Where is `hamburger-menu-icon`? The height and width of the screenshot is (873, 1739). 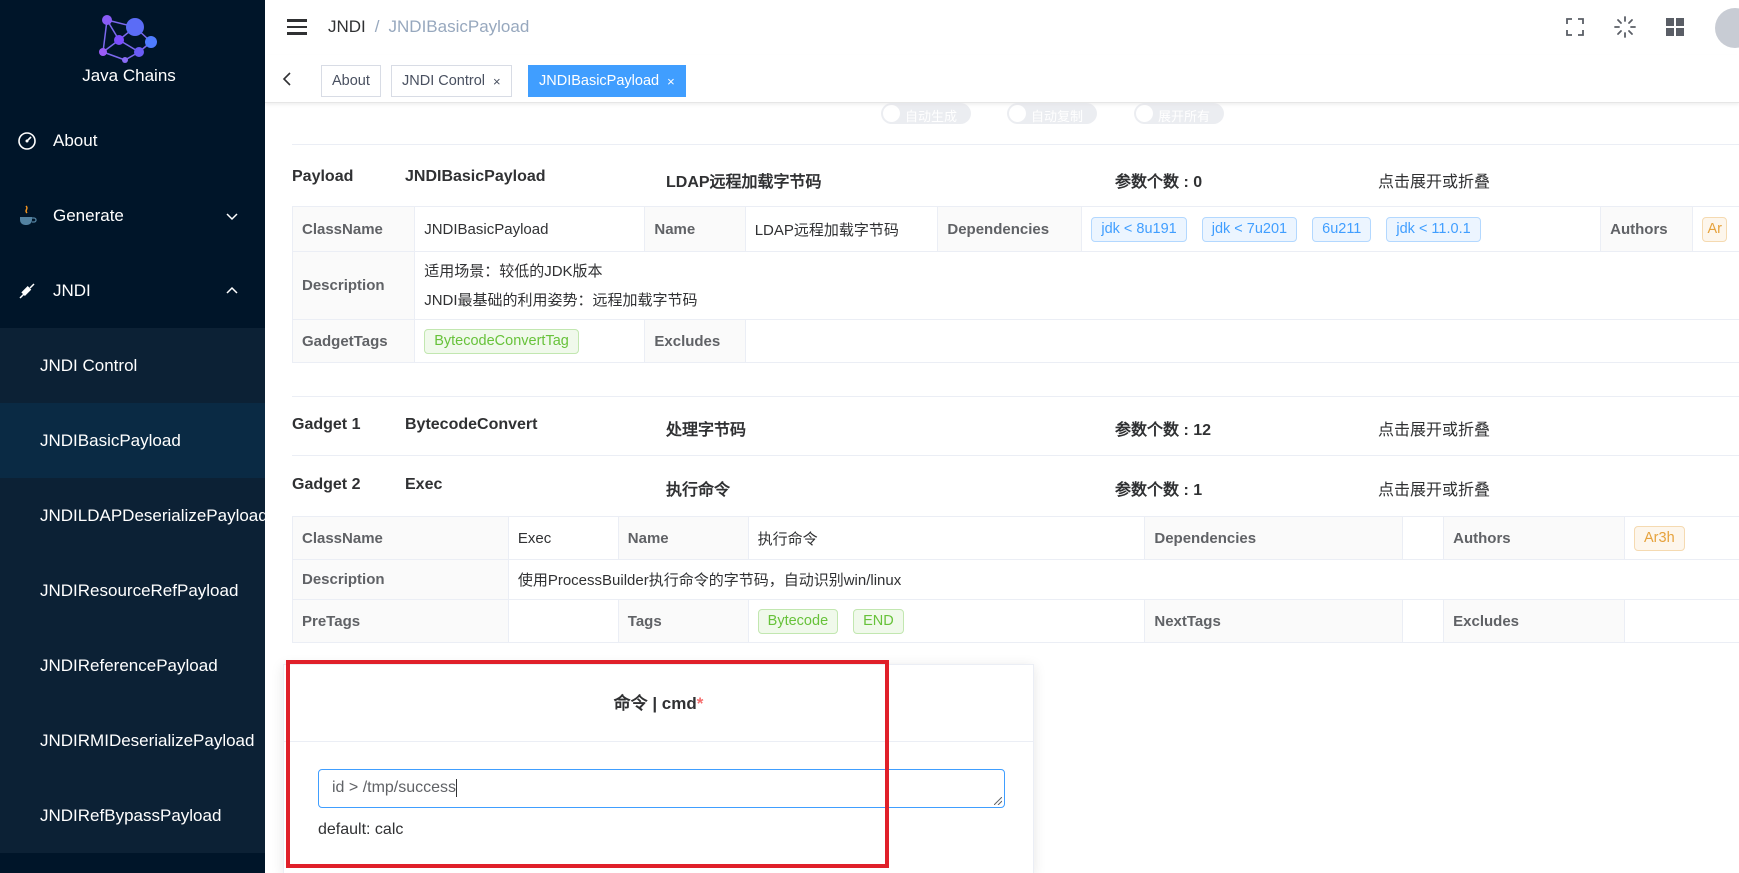 hamburger-menu-icon is located at coordinates (297, 27).